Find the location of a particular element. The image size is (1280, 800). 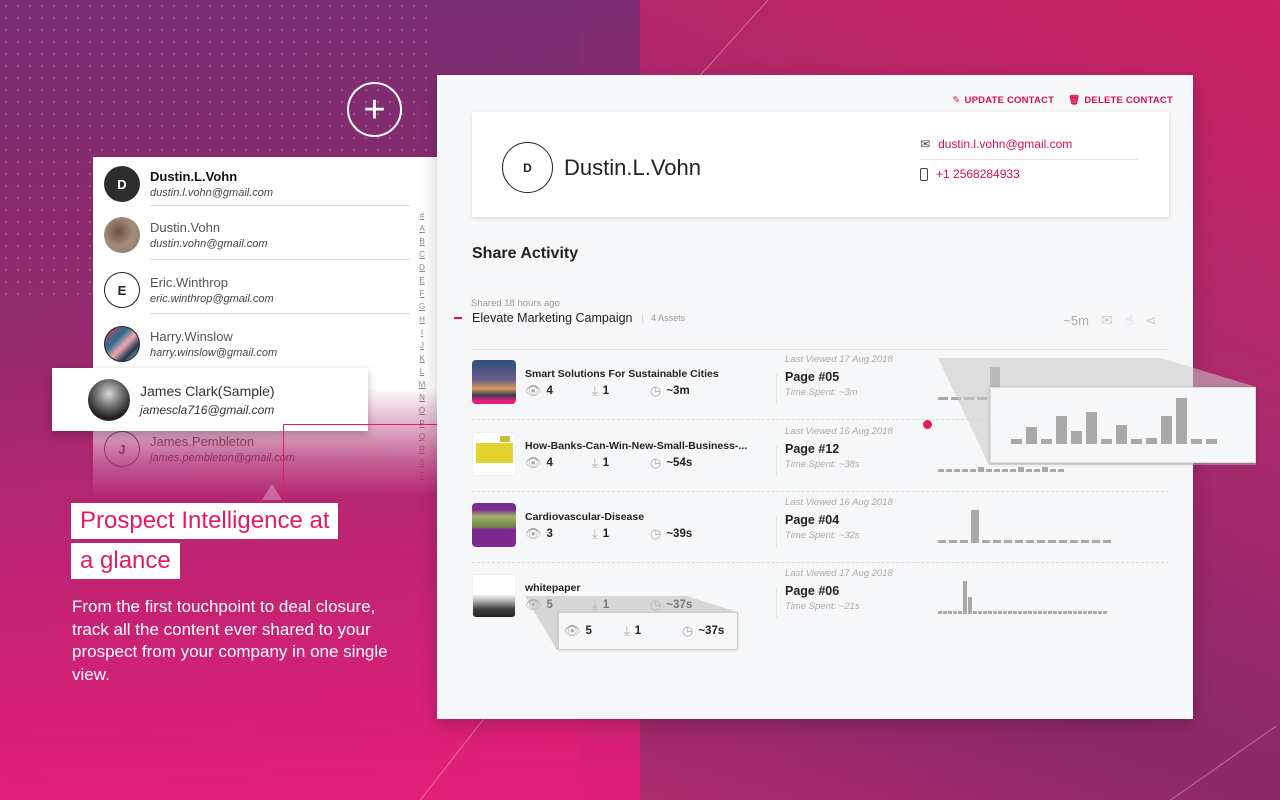

asset-title: Smart Solutions For Sustainable Cities is located at coordinates (622, 374).